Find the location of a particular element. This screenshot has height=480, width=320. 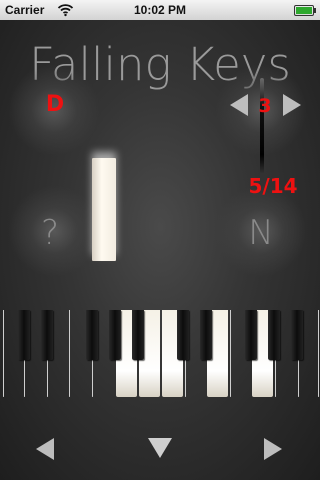

help-button: ? is located at coordinates (50, 233).